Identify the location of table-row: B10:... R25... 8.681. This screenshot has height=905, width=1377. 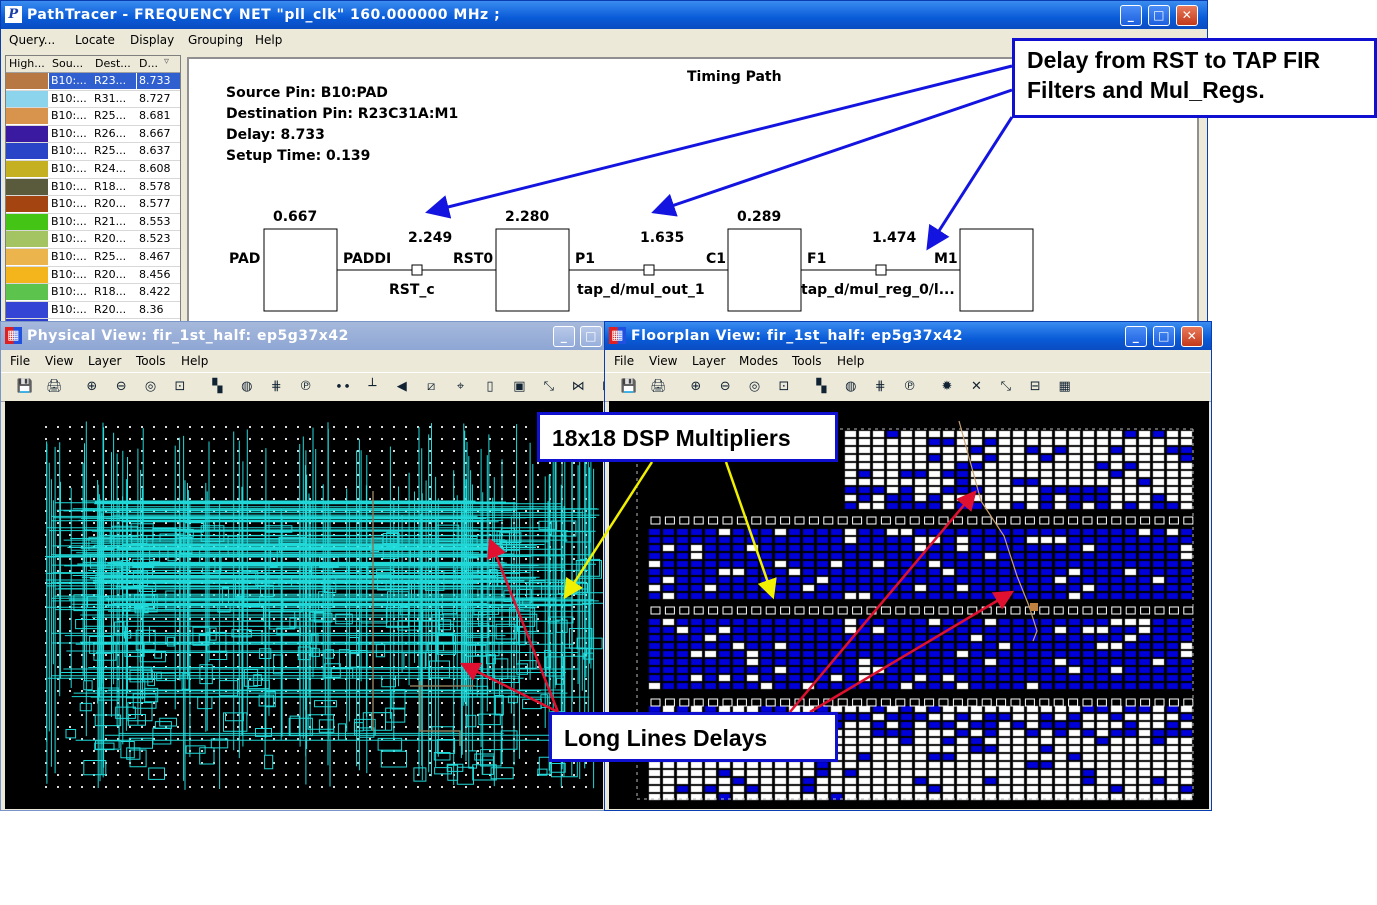
(93, 117).